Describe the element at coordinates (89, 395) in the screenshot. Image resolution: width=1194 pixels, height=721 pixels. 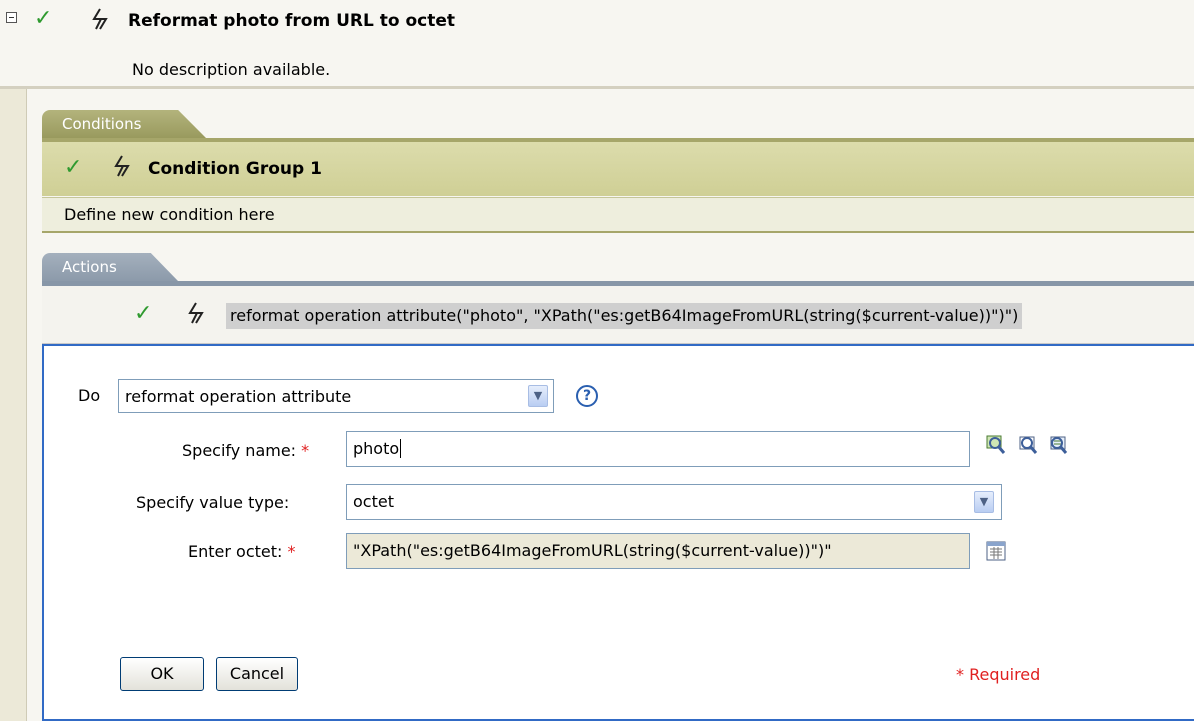
I see `do-label: Do` at that location.